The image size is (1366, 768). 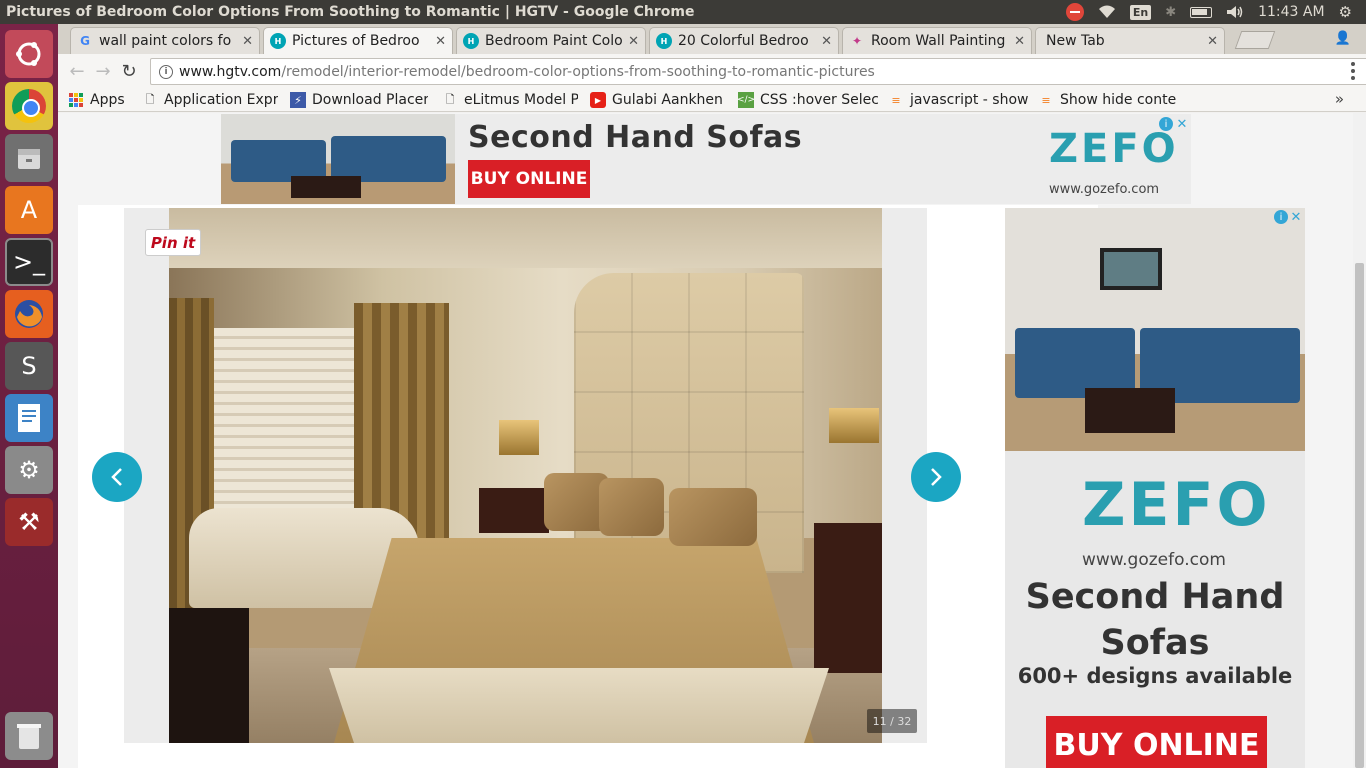 I want to click on ubuntu-dash-icon, so click(x=29, y=54).